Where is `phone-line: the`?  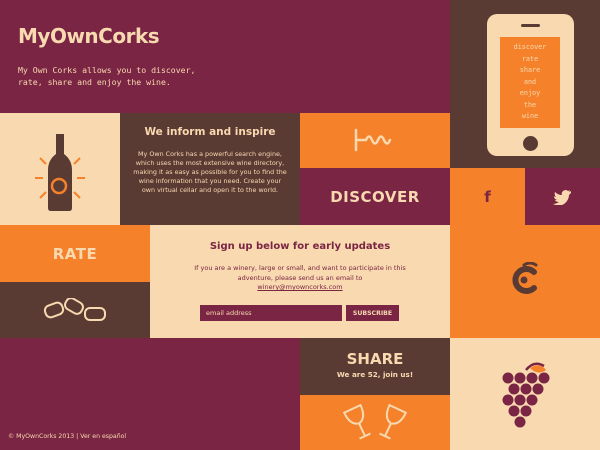
phone-line: the is located at coordinates (530, 104).